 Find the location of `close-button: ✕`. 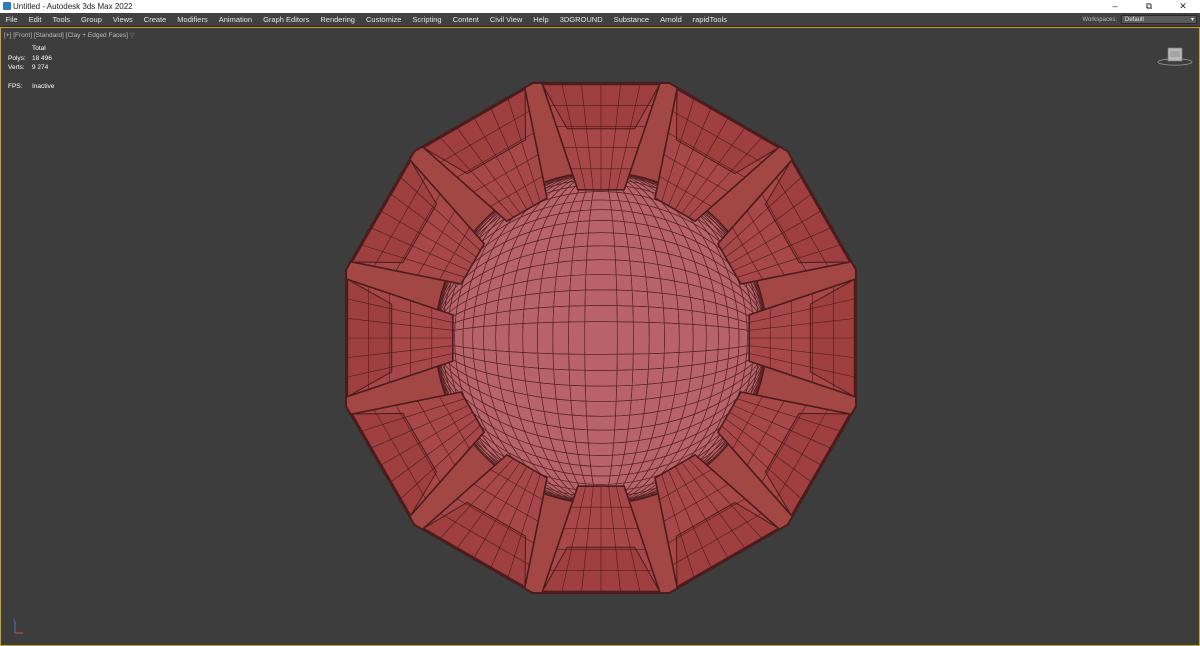

close-button: ✕ is located at coordinates (1183, 6).